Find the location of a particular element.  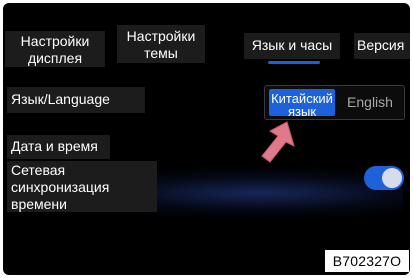

tab-display-settings: Настройки дисплея is located at coordinates (55, 49).